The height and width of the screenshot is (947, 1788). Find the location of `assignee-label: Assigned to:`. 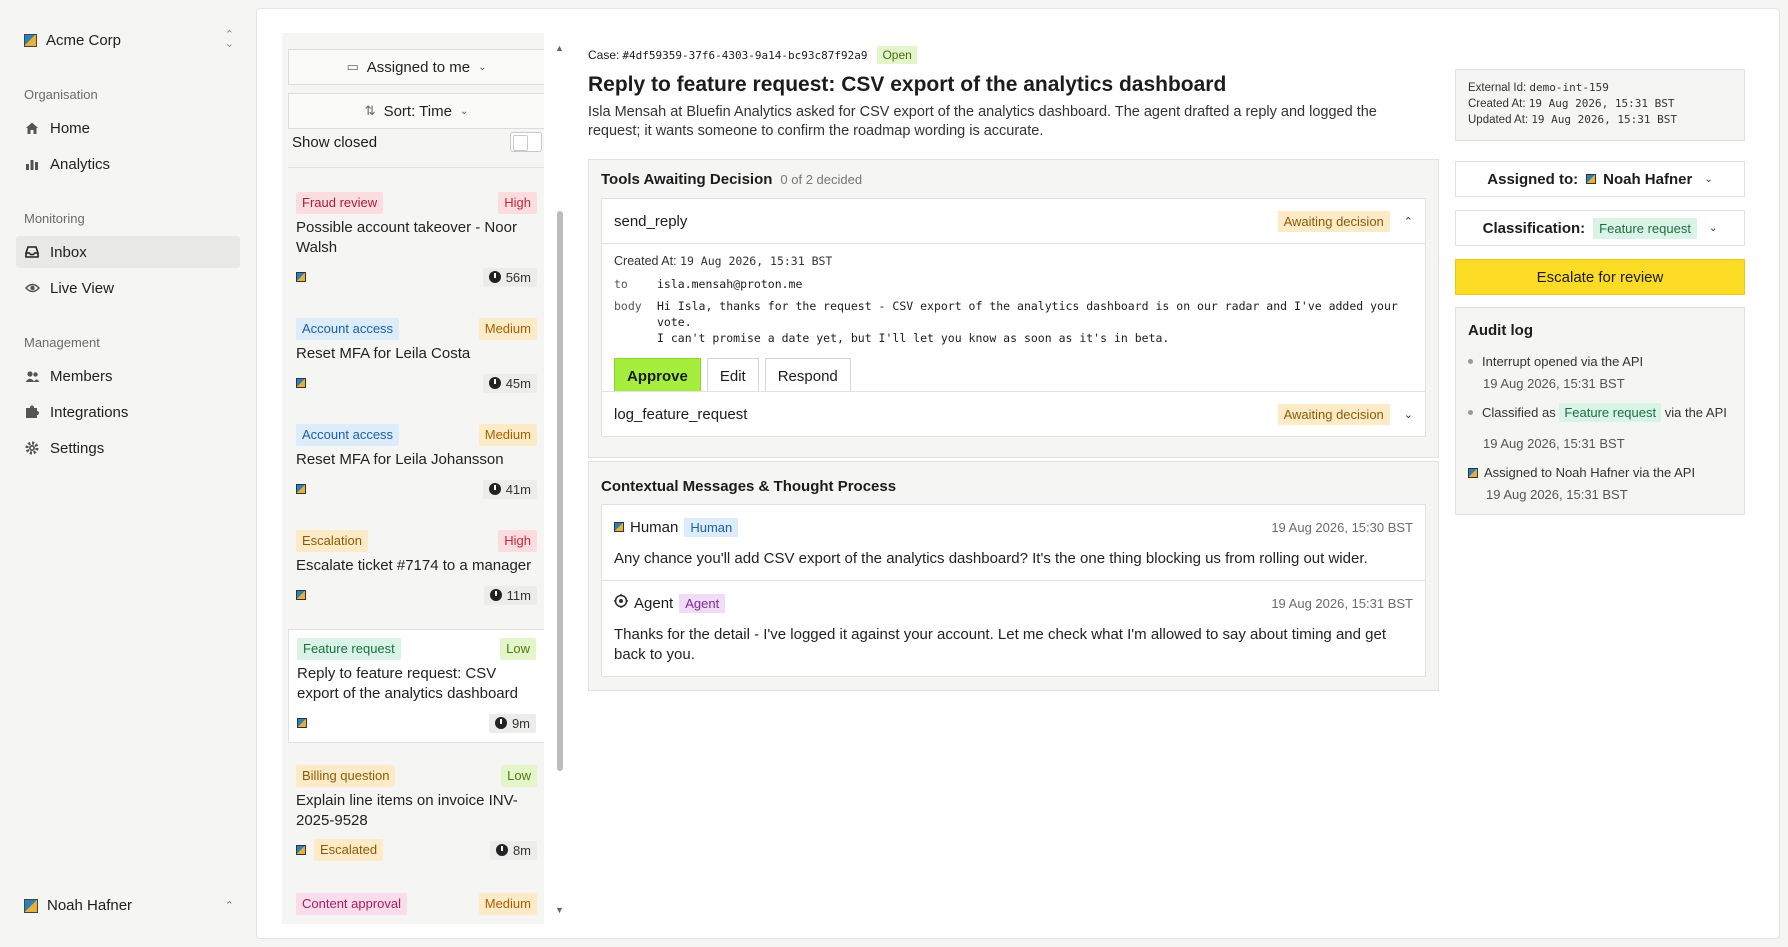

assignee-label: Assigned to: is located at coordinates (1533, 179).